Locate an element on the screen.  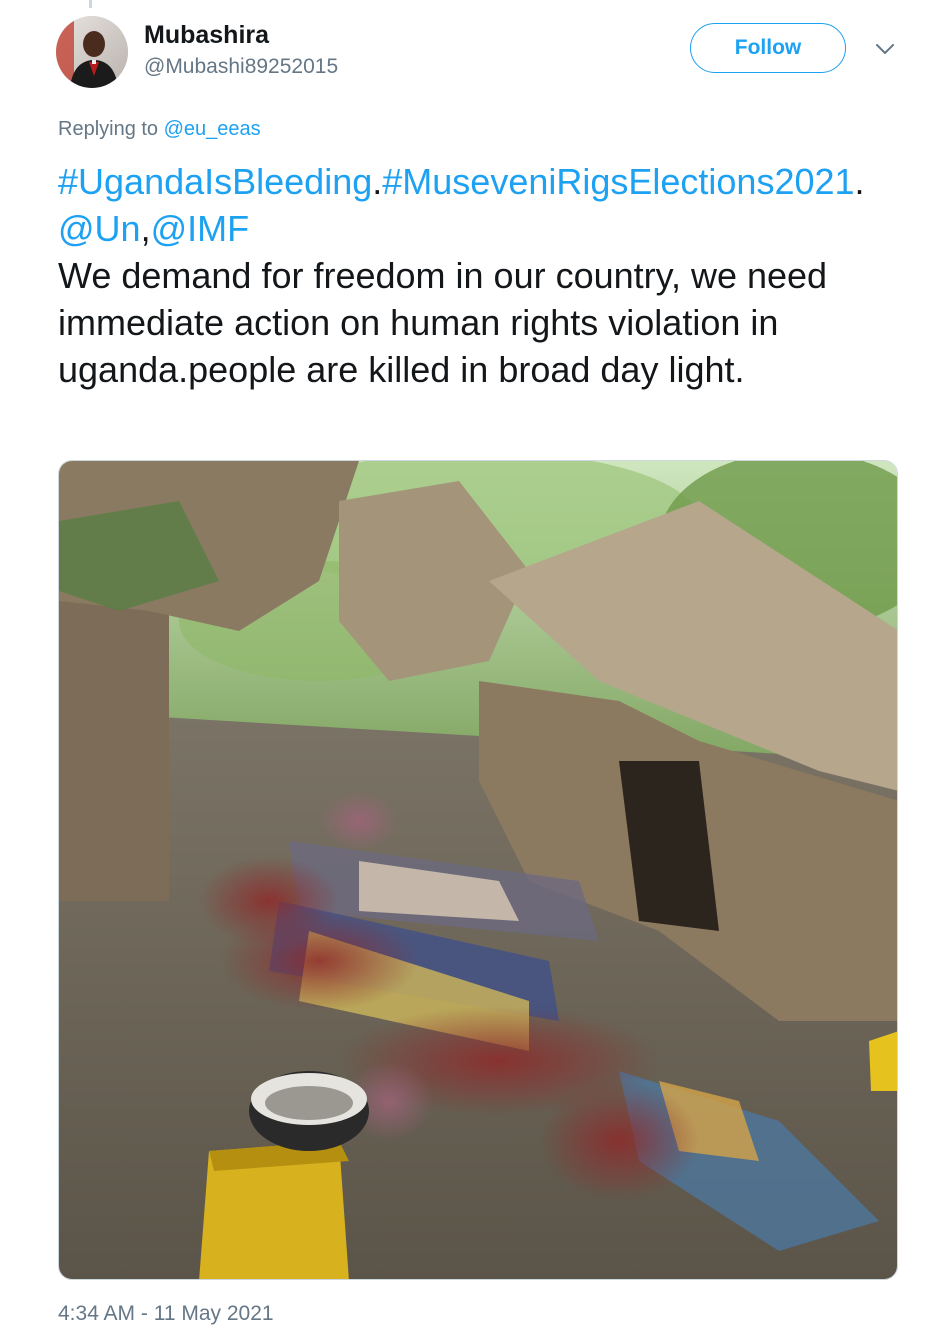
user-avatar-icon is located at coordinates (92, 52).